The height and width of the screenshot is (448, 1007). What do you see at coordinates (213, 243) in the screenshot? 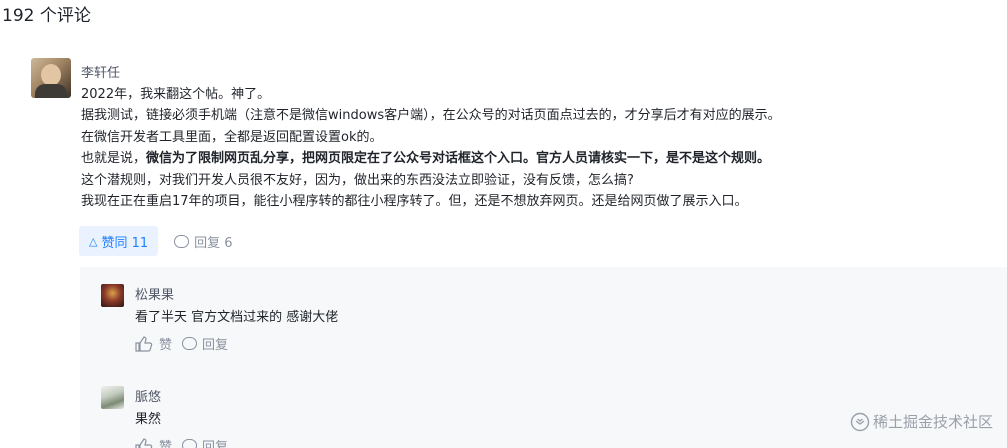
I see `reply-label: 回复 6` at bounding box center [213, 243].